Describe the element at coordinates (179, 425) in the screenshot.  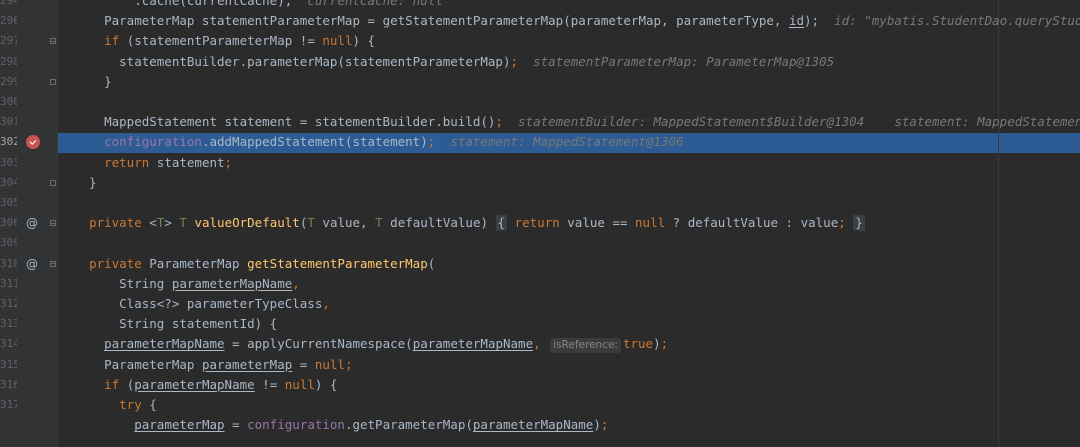
I see `code-token: parameterMap` at that location.